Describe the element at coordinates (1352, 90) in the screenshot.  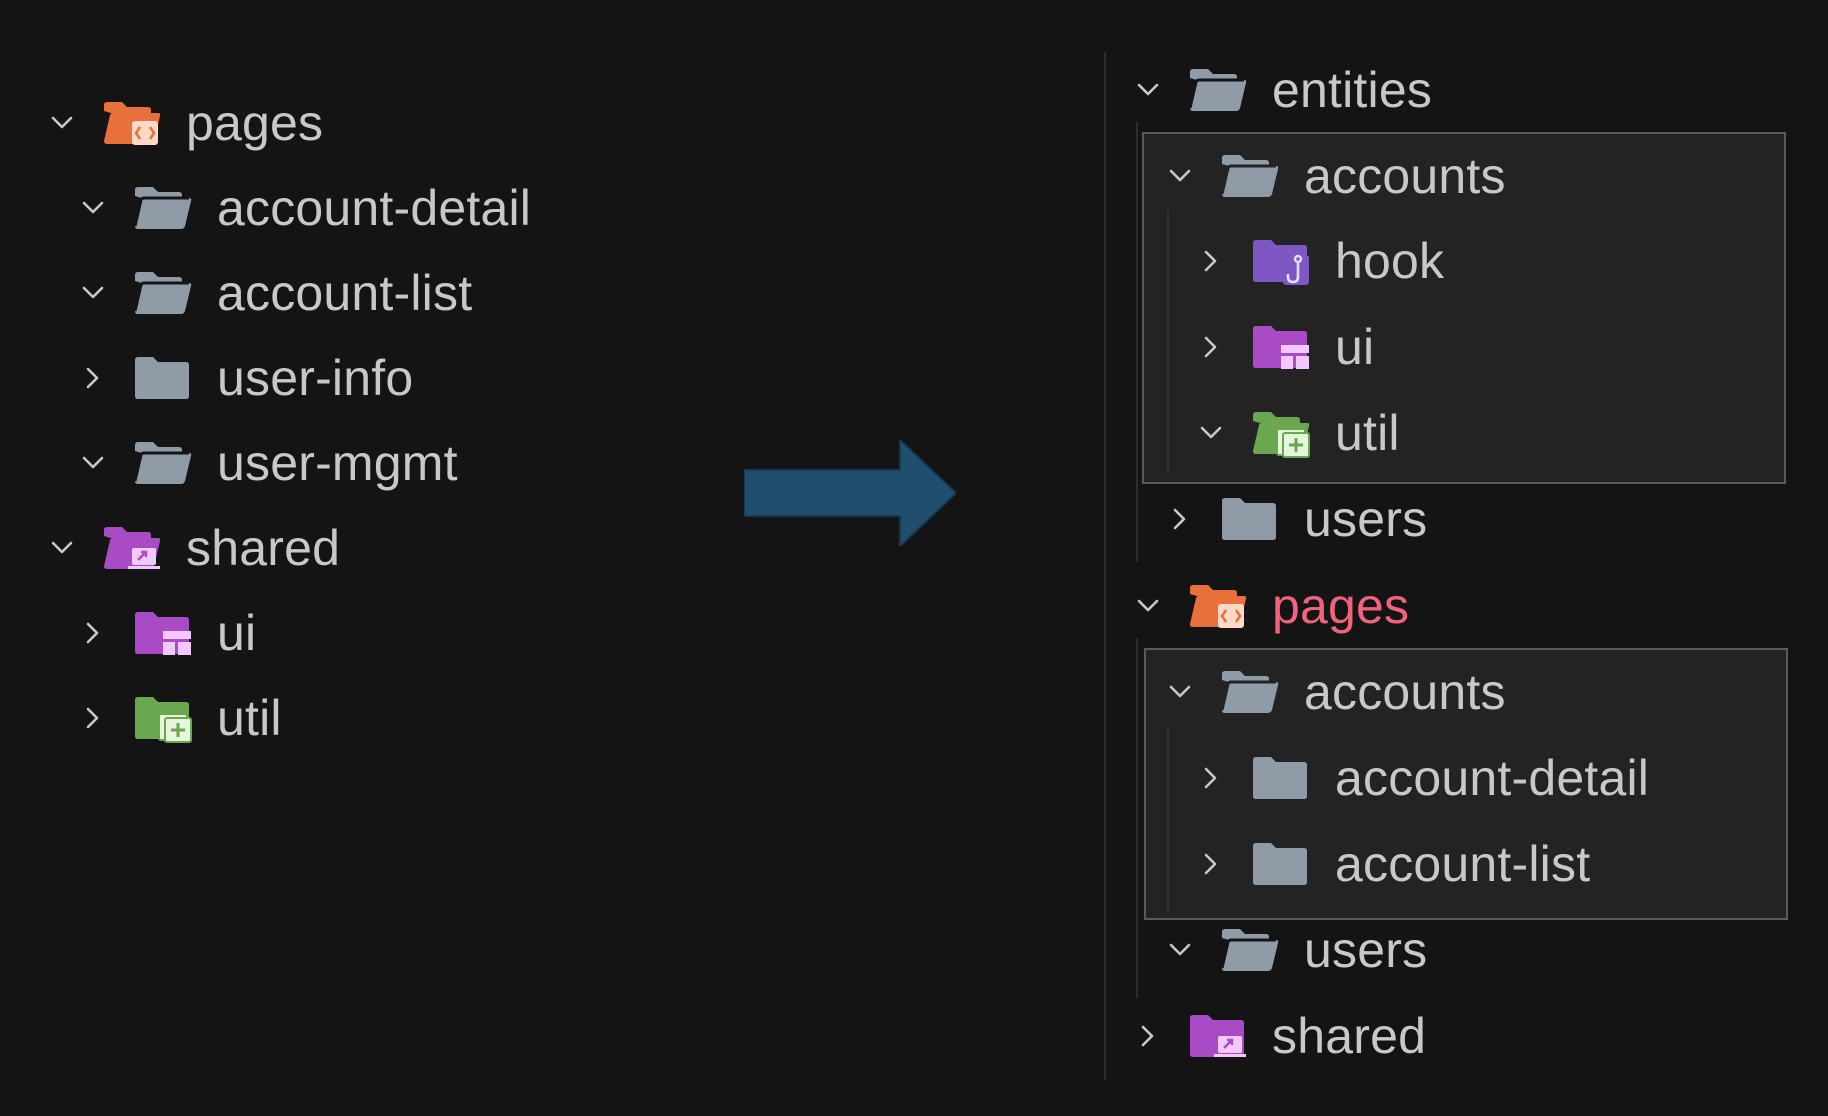
I see `tree-item-label: entities` at that location.